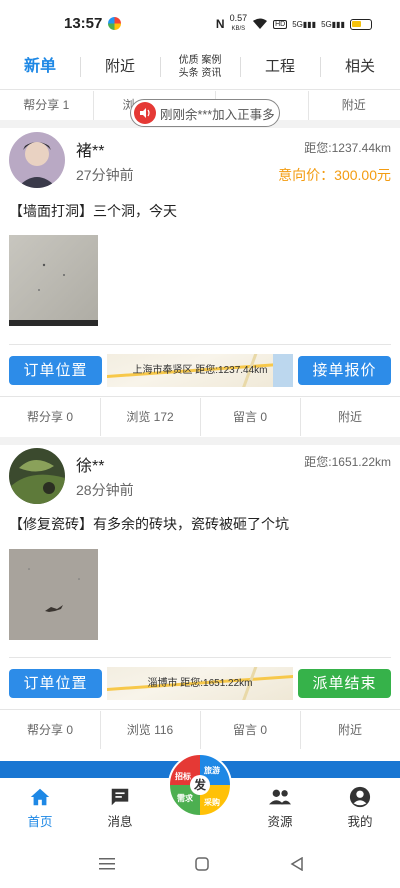 This screenshot has width=400, height=888. I want to click on publish-button: 旅游 招标 采购 需求 发, so click(200, 785).